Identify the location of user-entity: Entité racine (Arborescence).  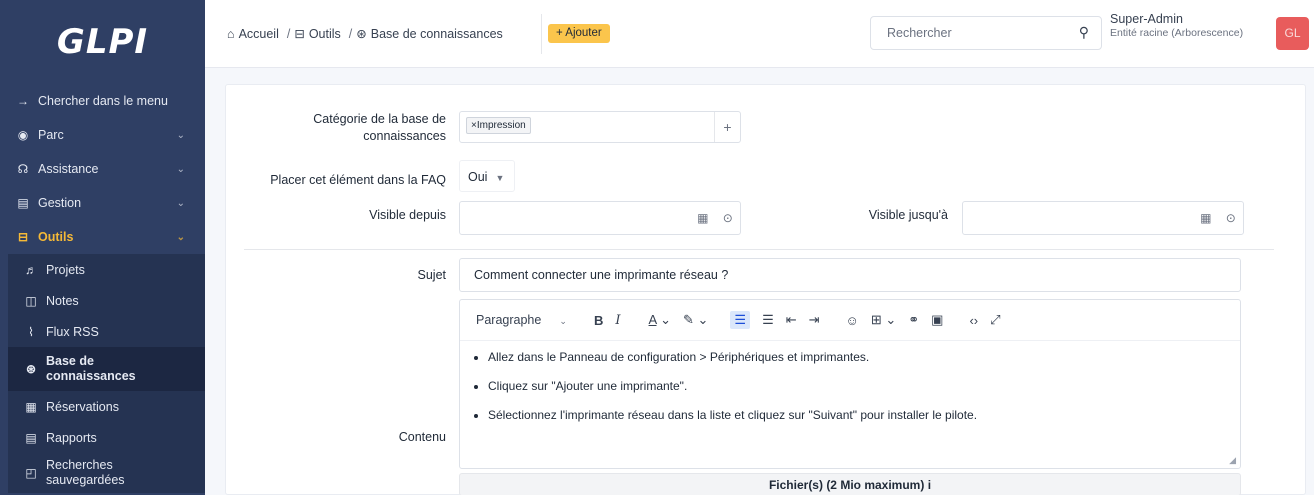
(1177, 33).